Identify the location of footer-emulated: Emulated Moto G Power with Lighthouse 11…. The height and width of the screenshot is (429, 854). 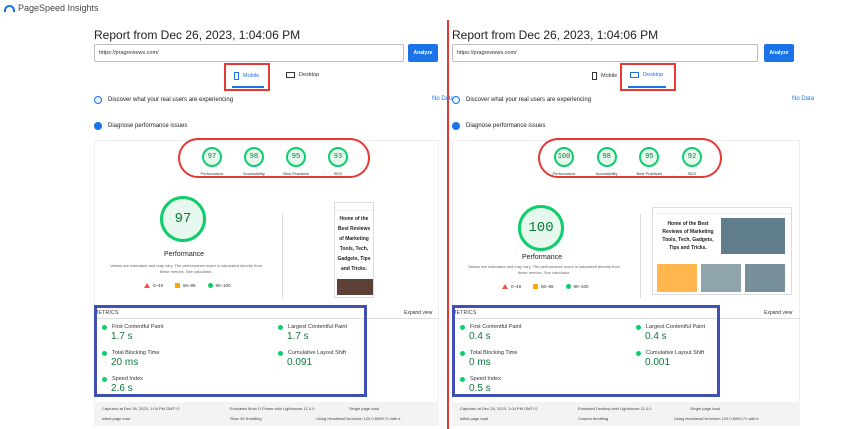
(272, 408).